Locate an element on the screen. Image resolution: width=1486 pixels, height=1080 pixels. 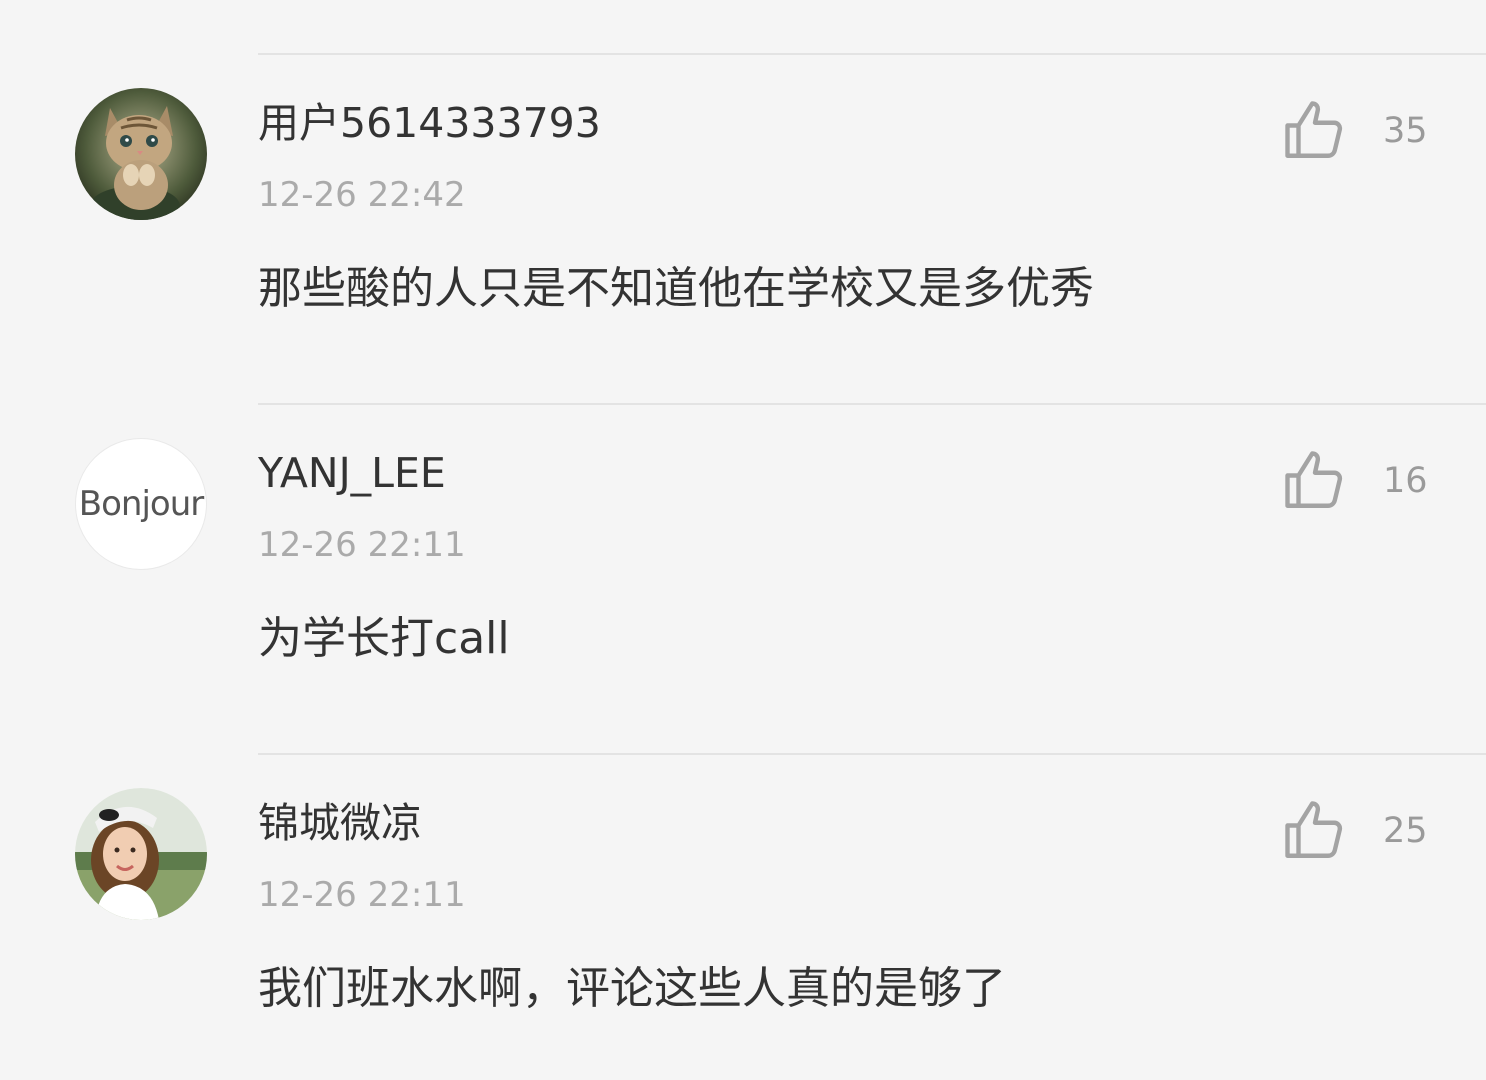
comment-text: 我们班水水啊，评论这些人真的是够了 is located at coordinates (632, 988).